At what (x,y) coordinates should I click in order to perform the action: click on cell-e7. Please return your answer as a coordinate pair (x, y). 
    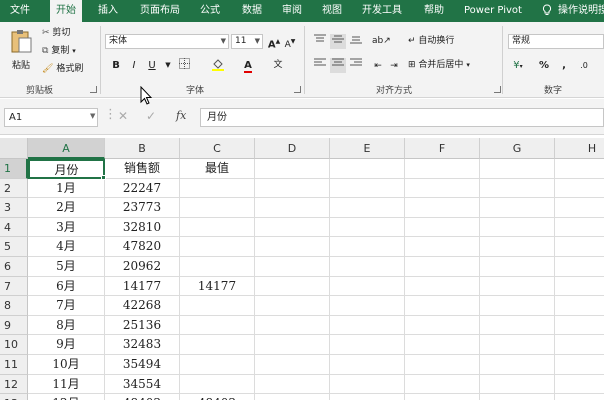
    Looking at the image, I should click on (367, 286).